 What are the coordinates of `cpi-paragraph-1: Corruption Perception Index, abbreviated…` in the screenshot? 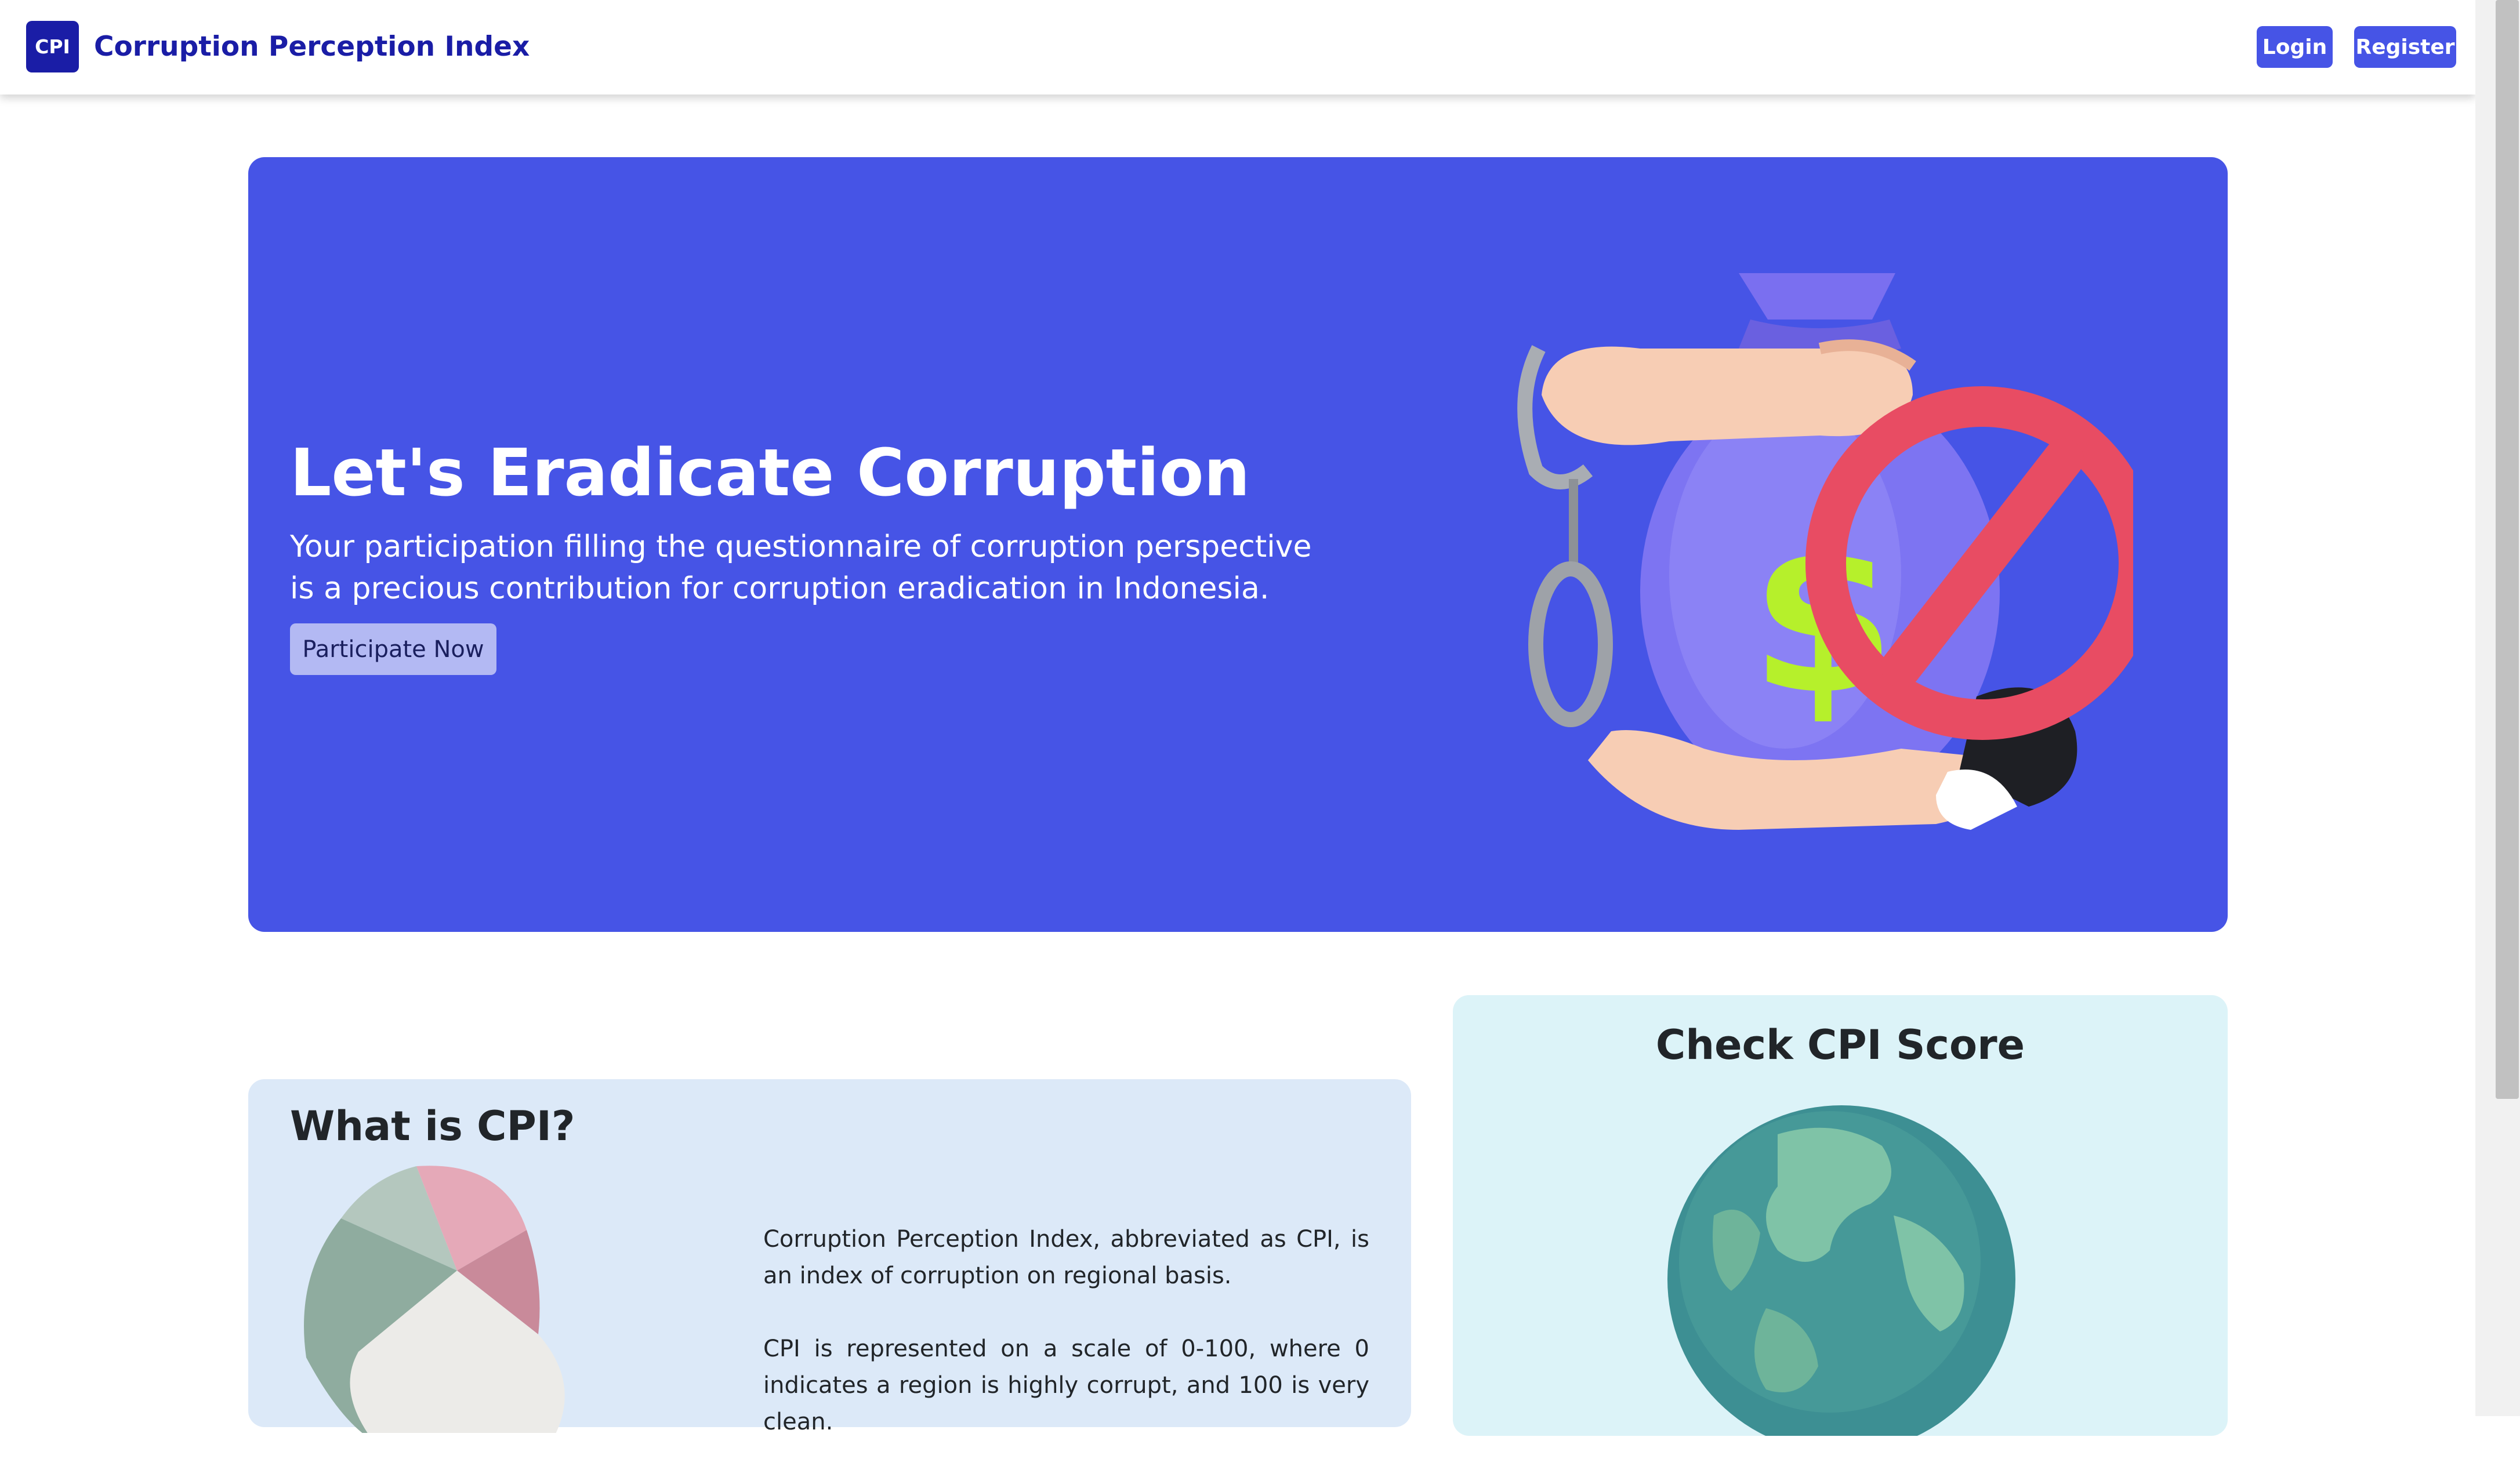 It's located at (1066, 1258).